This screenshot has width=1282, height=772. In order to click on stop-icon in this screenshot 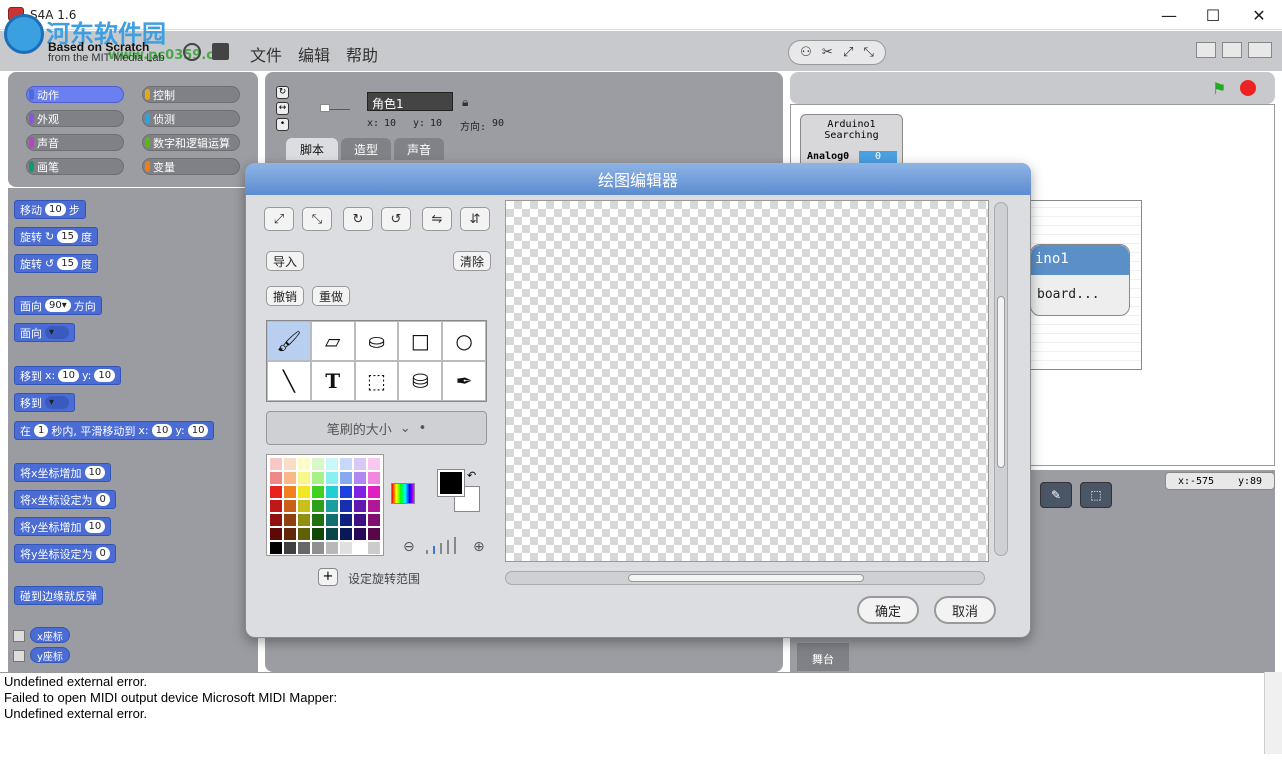, I will do `click(1248, 88)`.